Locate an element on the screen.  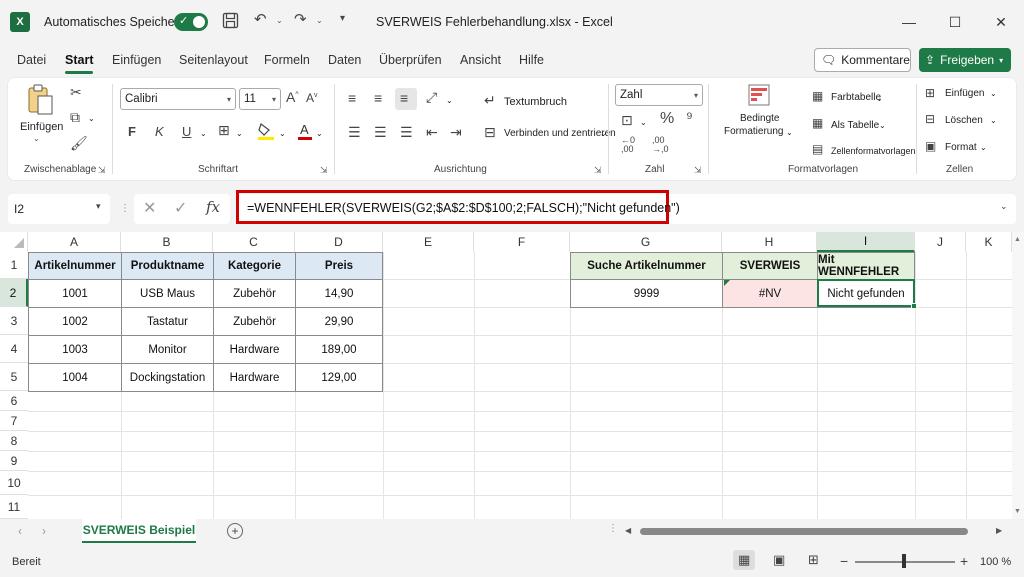
confirm-entry-icon: ✓ is located at coordinates (180, 208).